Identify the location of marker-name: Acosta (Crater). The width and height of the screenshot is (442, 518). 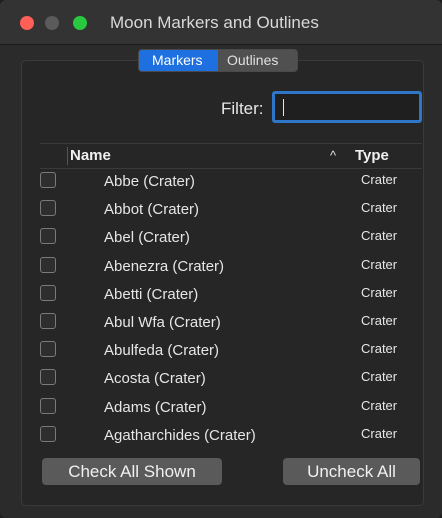
(155, 379).